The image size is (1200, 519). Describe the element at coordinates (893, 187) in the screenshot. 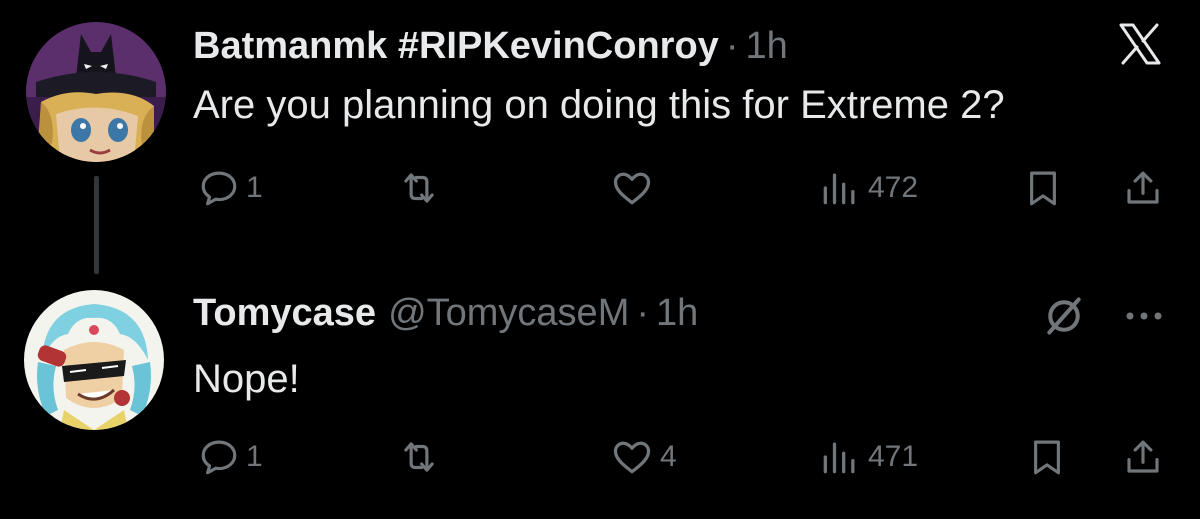

I see `view-count: 472` at that location.